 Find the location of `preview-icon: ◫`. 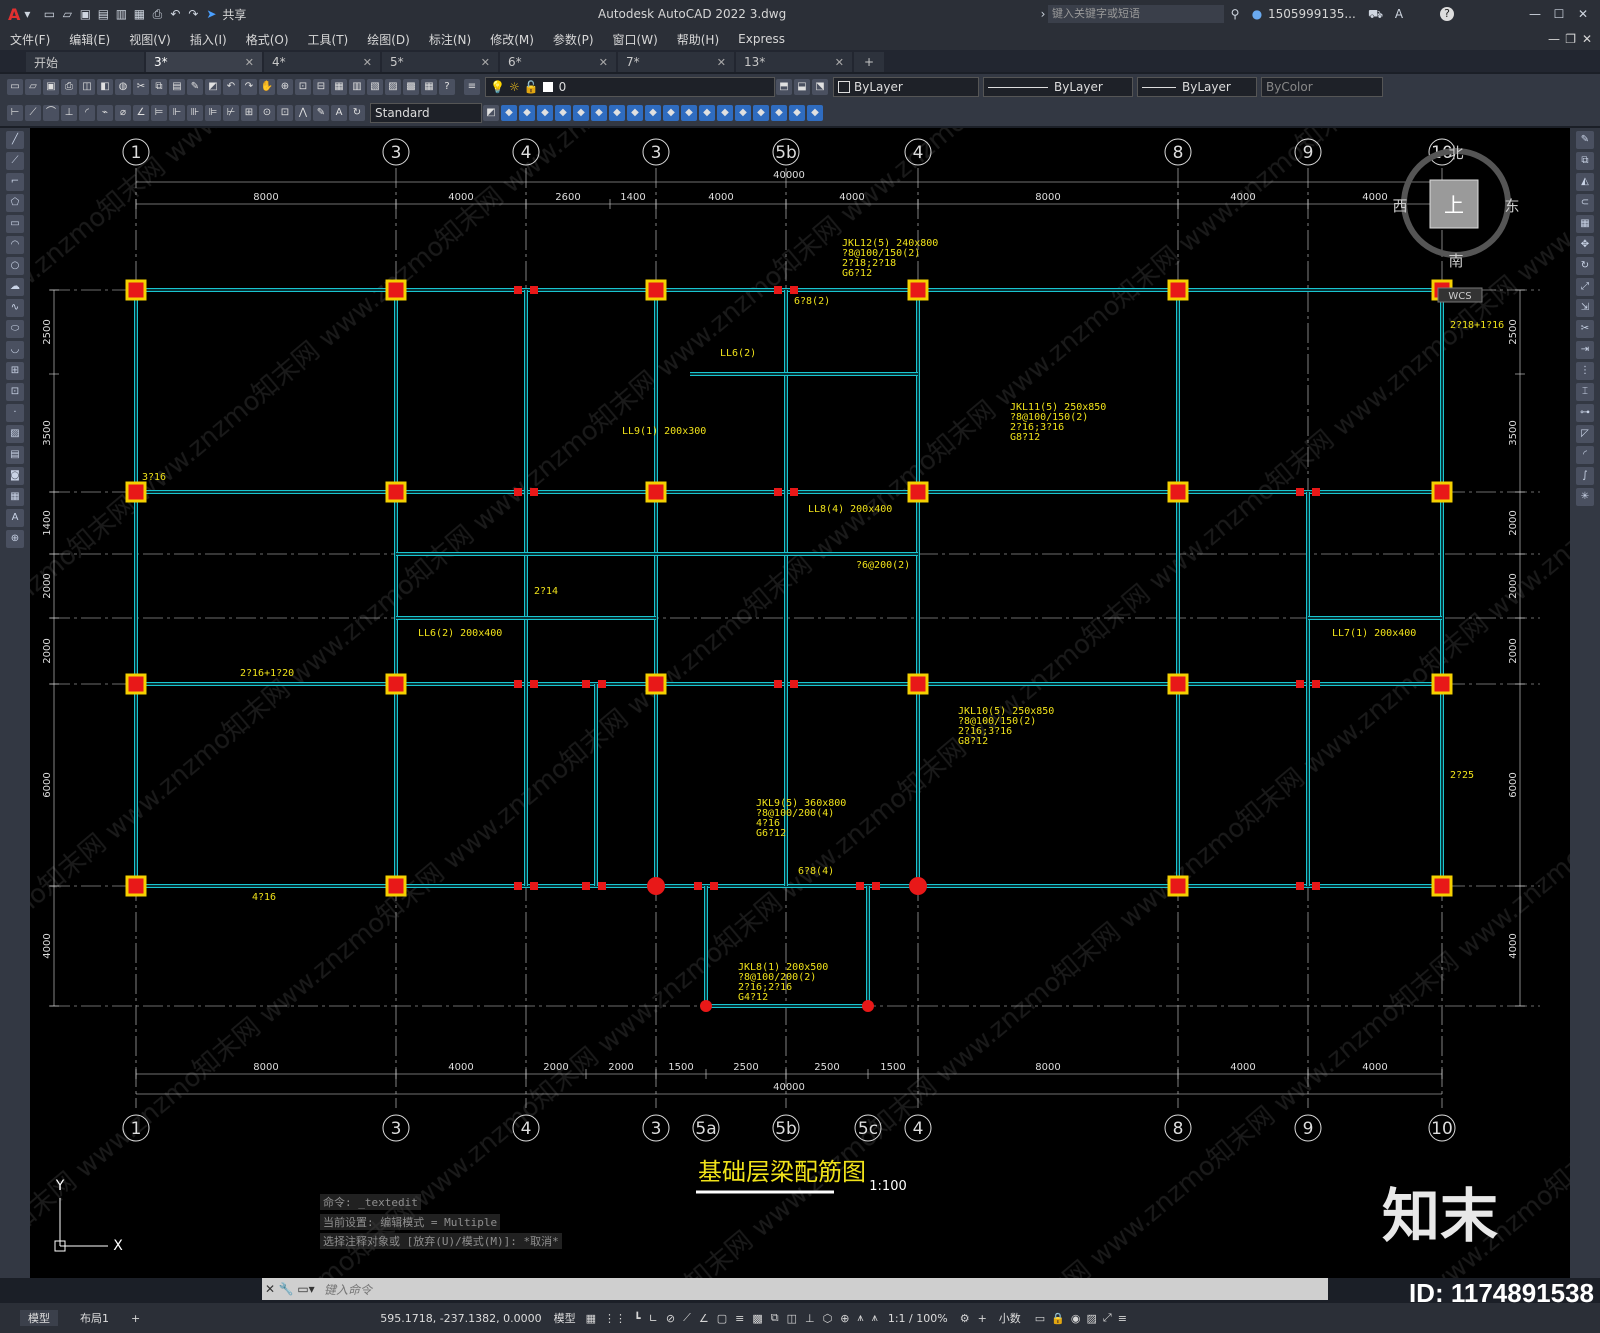

preview-icon: ◫ is located at coordinates (87, 87).